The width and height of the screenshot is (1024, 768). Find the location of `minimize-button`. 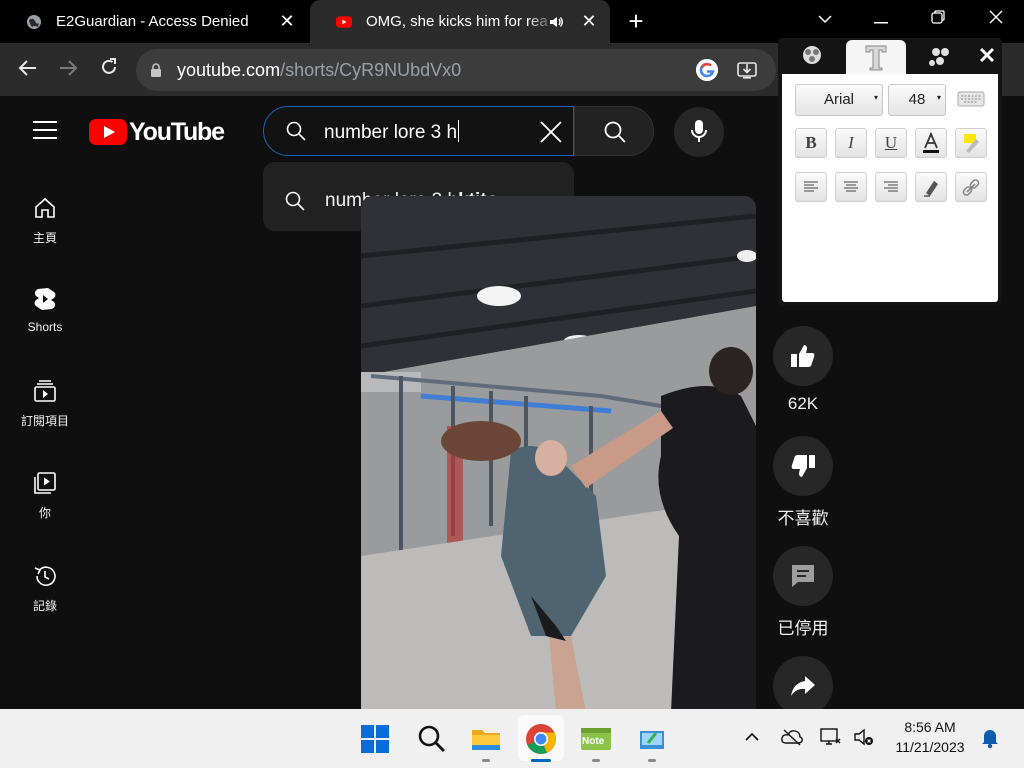

minimize-button is located at coordinates (881, 20).